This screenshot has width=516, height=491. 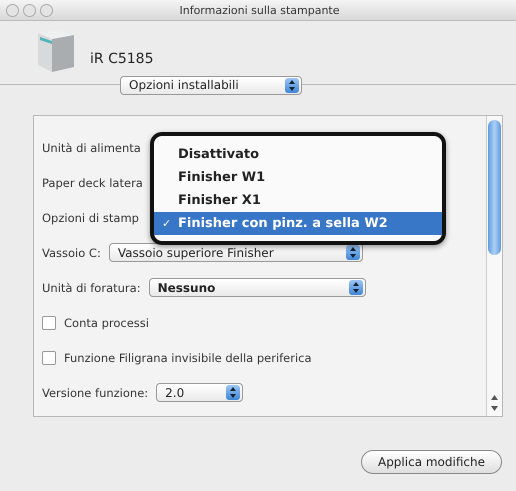 I want to click on checkbox-label: Funzione Filigrana invisibile della periferica, so click(x=188, y=357).